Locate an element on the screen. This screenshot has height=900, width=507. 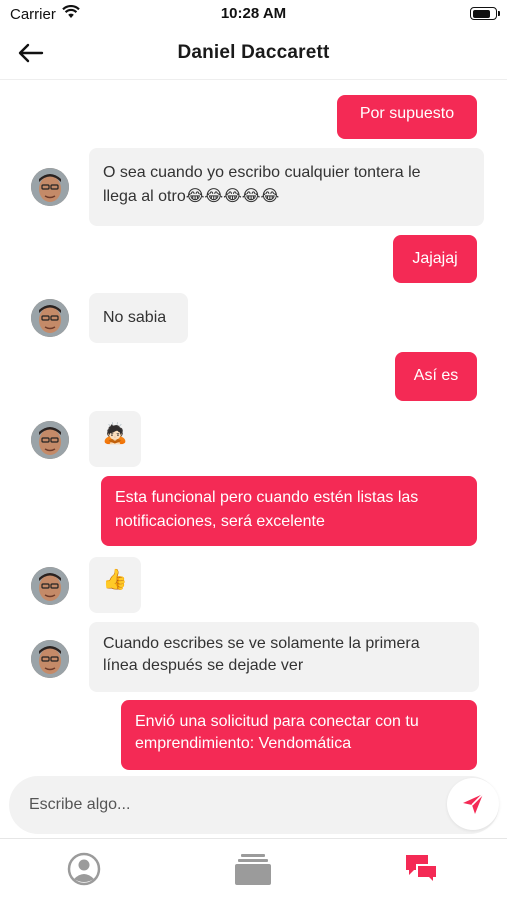
message-text-line: emprendimiento: Vendomática is located at coordinates (243, 743).